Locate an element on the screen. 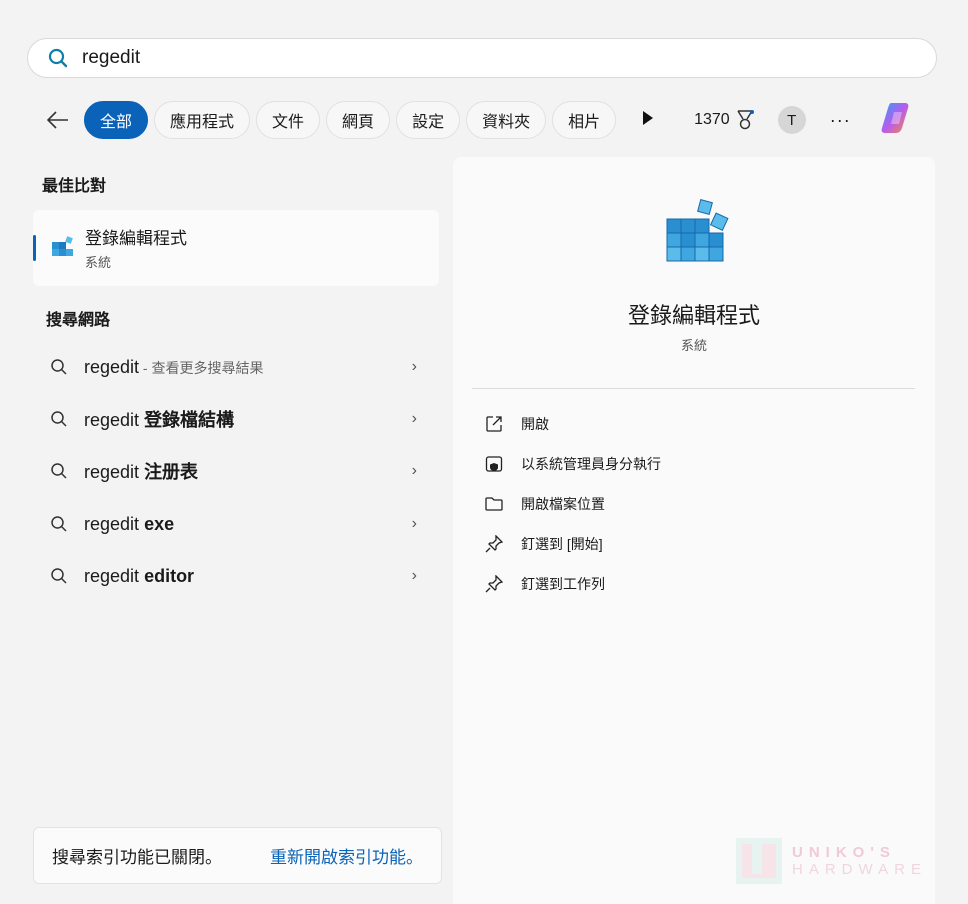  web-result: regedit 登錄檔結構 › is located at coordinates (236, 419).